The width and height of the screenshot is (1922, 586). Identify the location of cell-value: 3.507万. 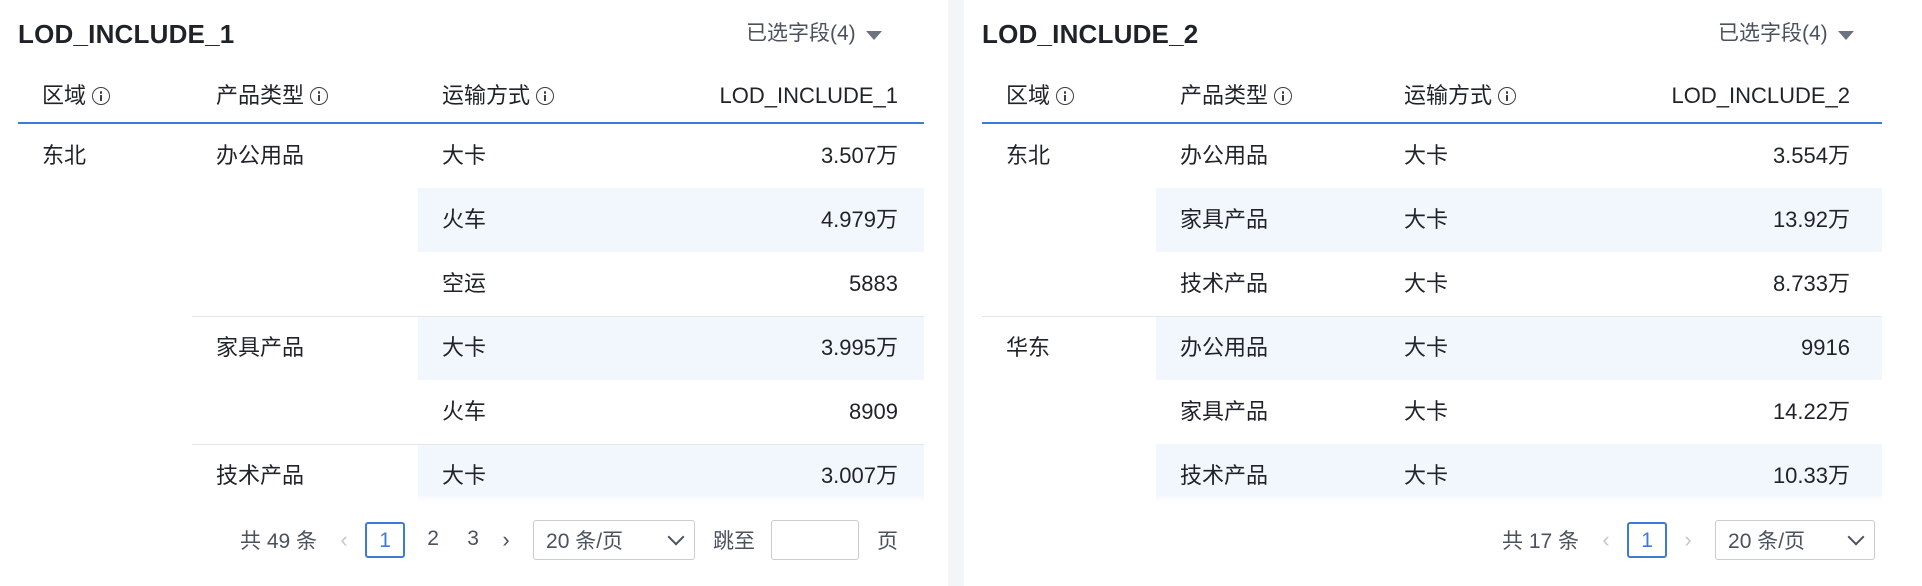
(859, 155).